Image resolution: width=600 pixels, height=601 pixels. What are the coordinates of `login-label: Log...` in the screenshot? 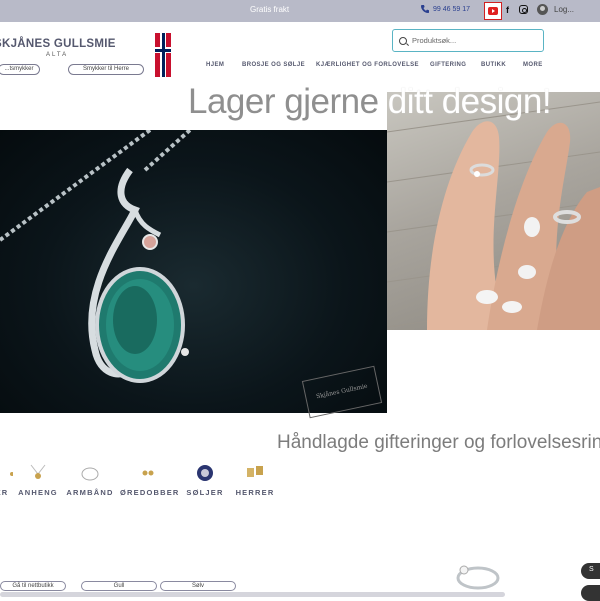 It's located at (564, 9).